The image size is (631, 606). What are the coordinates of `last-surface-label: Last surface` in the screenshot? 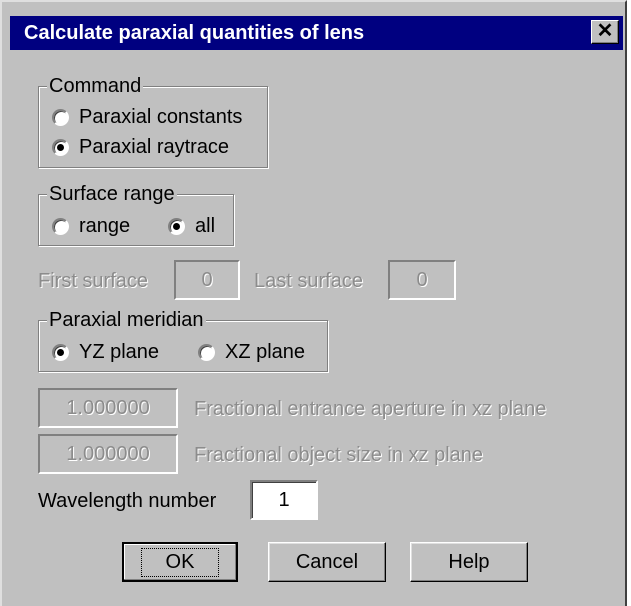 It's located at (308, 281).